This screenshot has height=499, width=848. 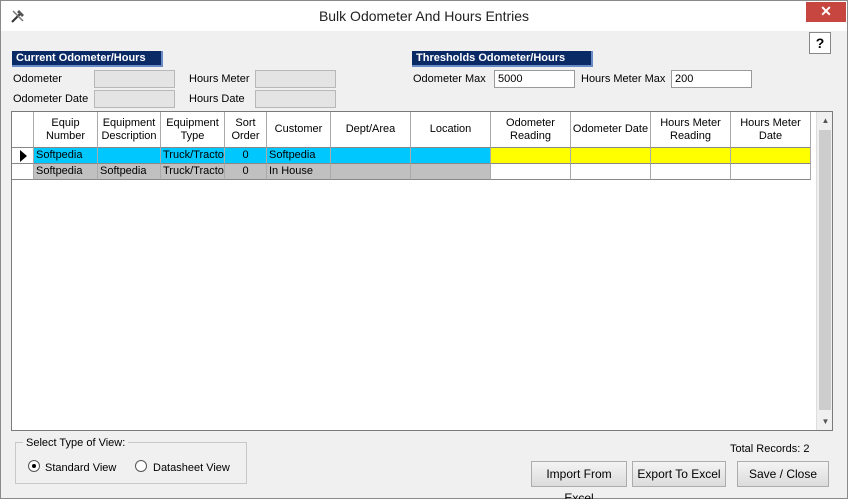 I want to click on help-button: ?, so click(x=820, y=43).